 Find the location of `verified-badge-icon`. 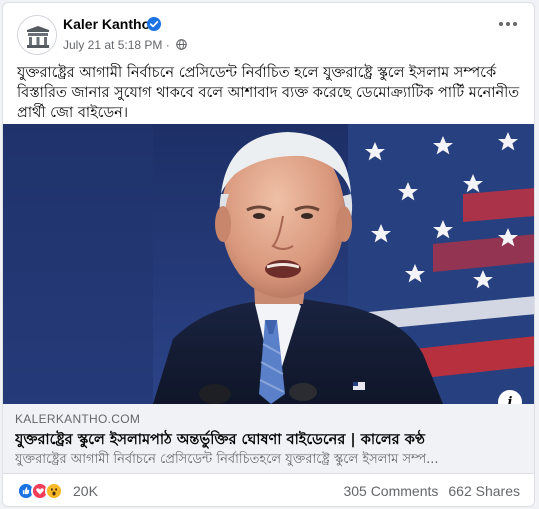

verified-badge-icon is located at coordinates (154, 24).